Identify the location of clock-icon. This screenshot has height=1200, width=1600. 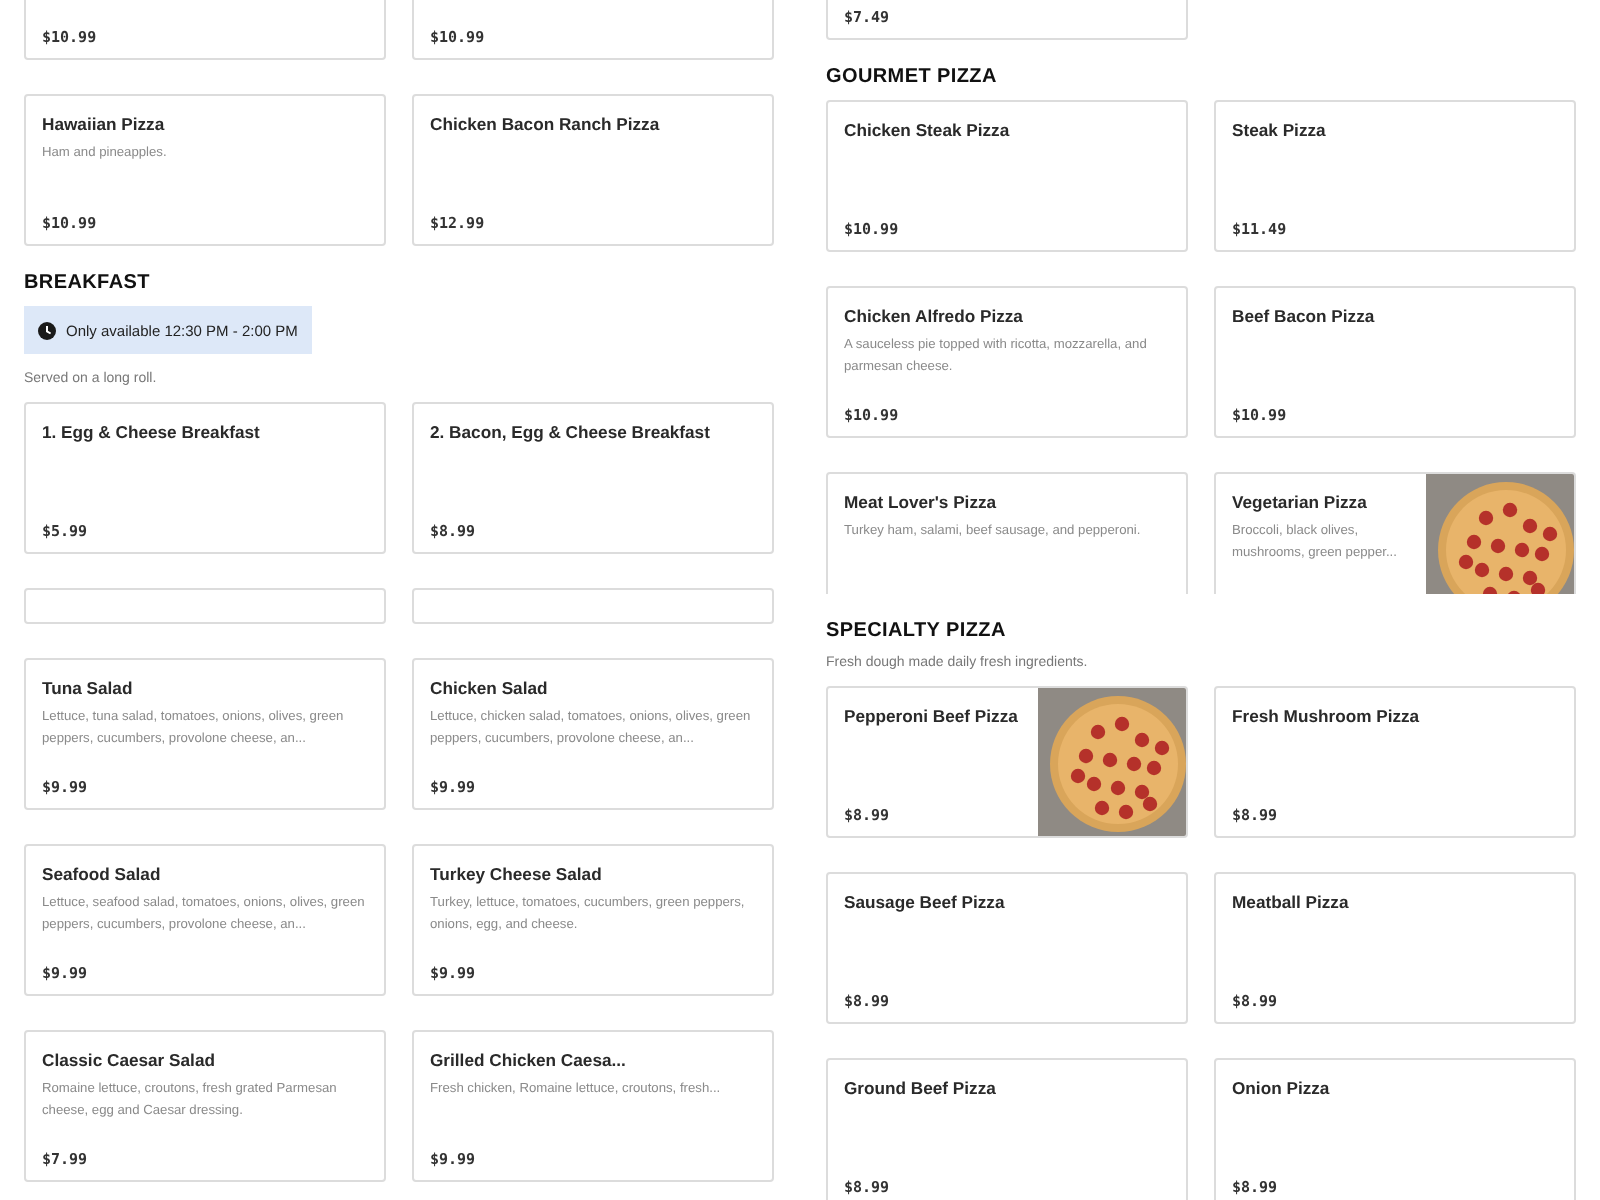
(47, 330).